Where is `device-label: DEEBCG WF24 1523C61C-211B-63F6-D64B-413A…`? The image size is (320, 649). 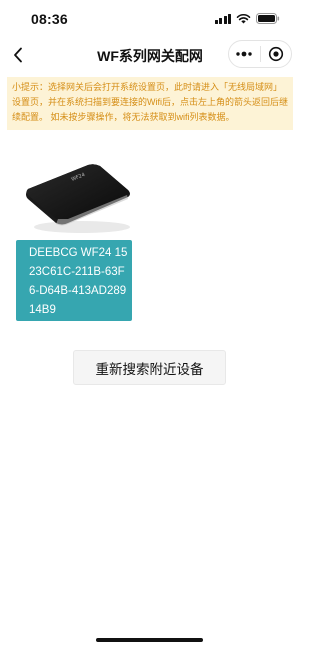 device-label: DEEBCG WF24 1523C61C-211B-63F6-D64B-413A… is located at coordinates (74, 280).